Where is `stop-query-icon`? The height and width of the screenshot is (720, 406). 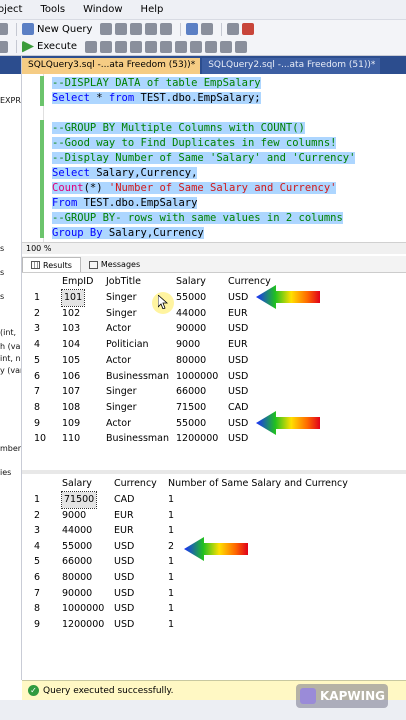 stop-query-icon is located at coordinates (91, 46).